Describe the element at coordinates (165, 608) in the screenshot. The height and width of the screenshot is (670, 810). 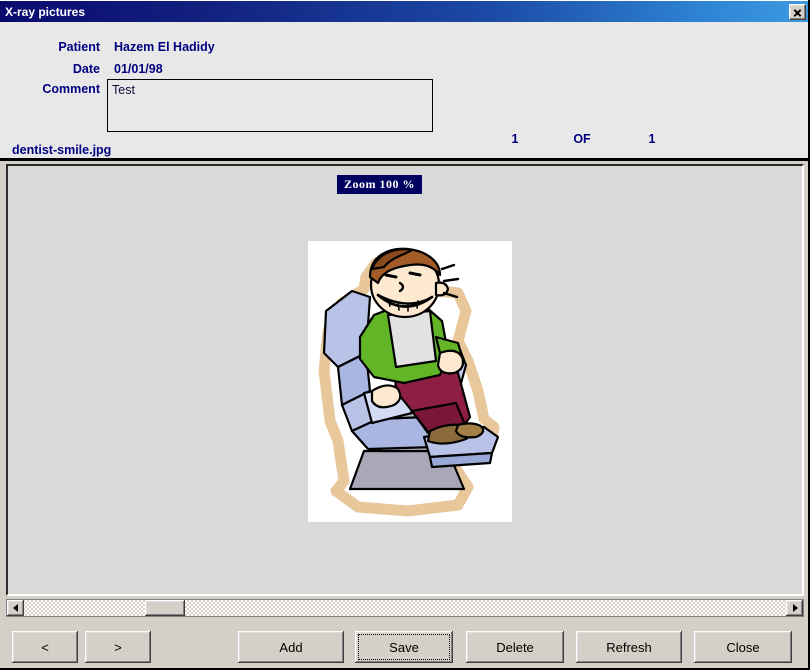
I see `scroll-thumb` at that location.